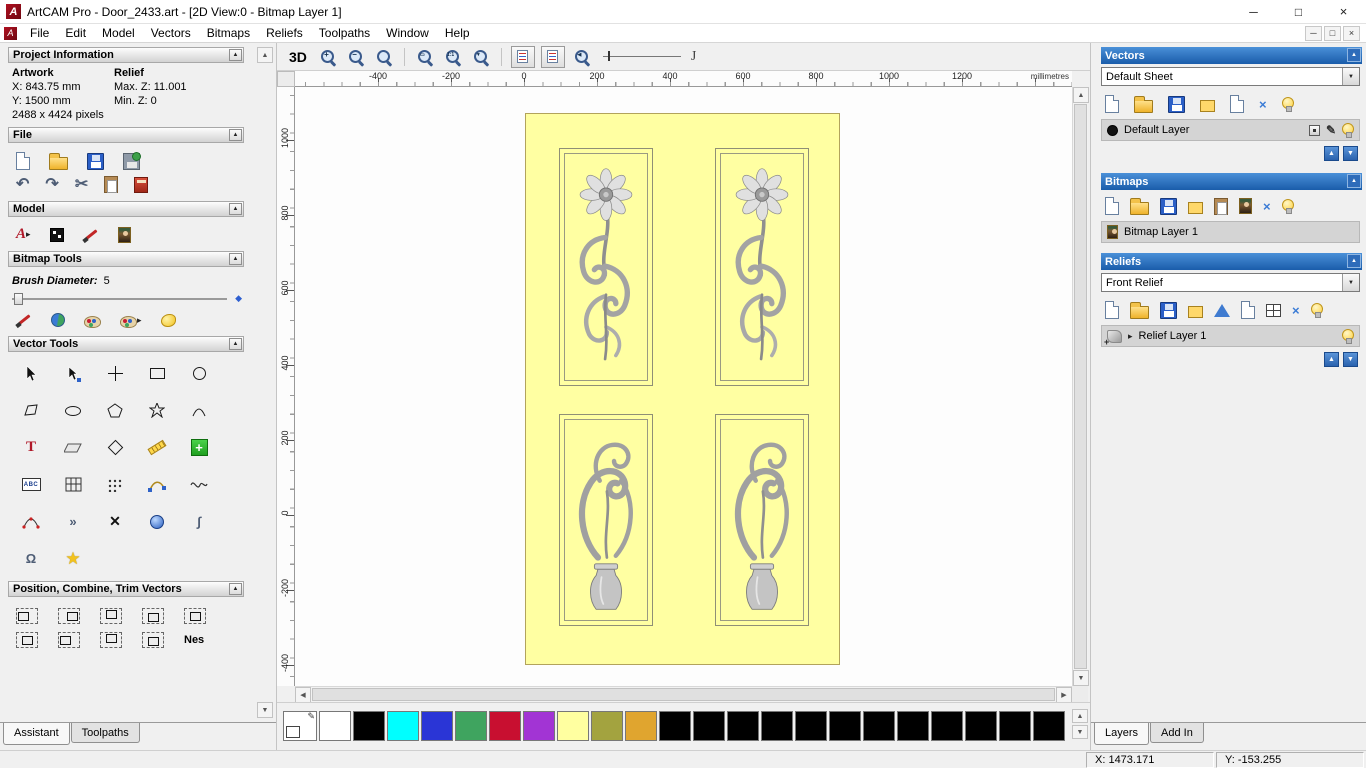  What do you see at coordinates (552, 56) in the screenshot?
I see `toggle-vector-visibility-button` at bounding box center [552, 56].